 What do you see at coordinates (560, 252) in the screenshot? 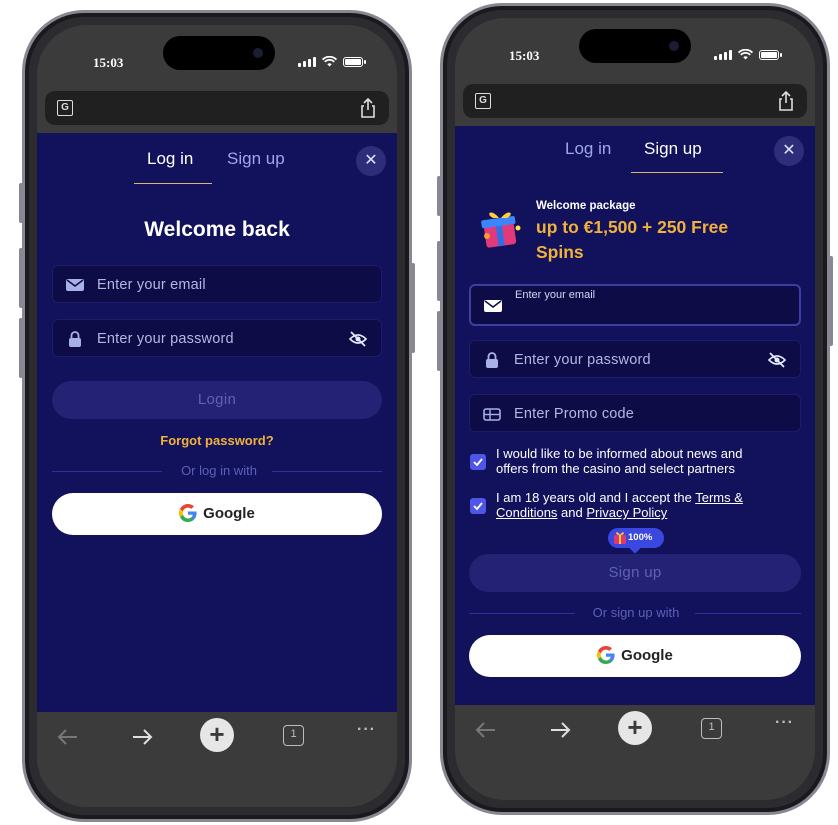
I see `promo-offer-line: Spins` at bounding box center [560, 252].